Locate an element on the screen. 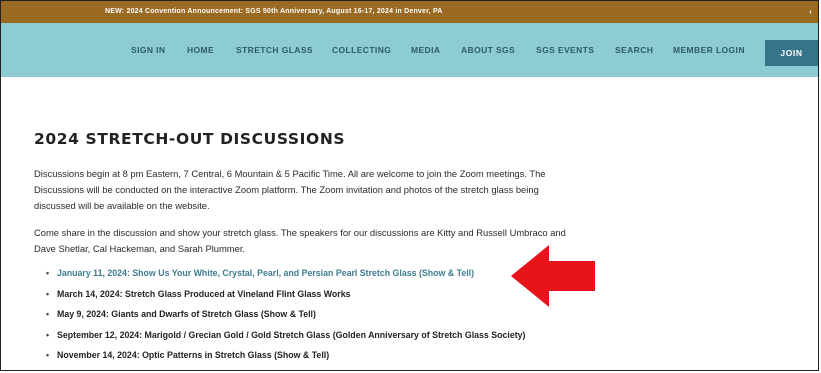  nav-media: MEDIA is located at coordinates (425, 50).